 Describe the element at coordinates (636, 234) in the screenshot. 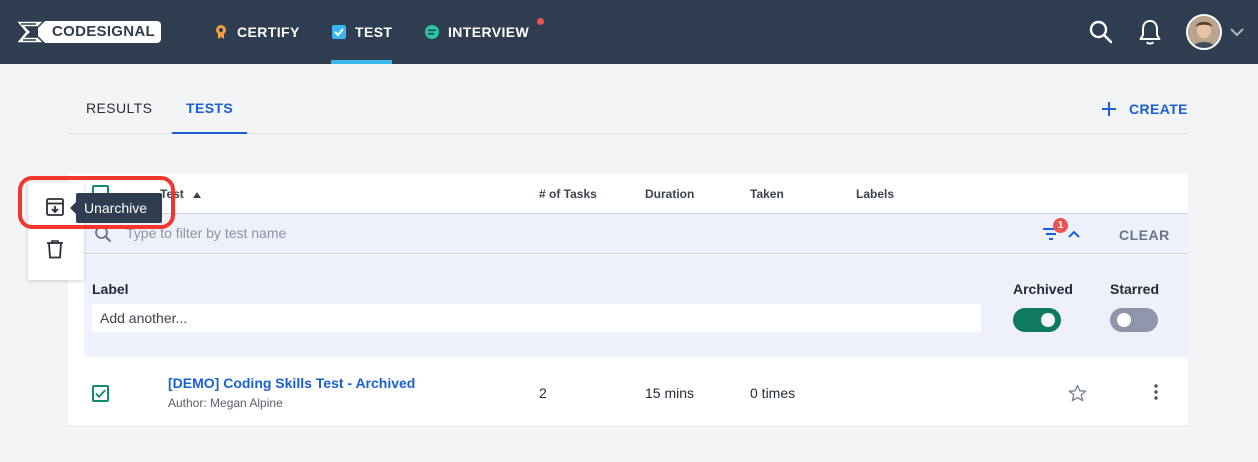

I see `filter-bar: Type to filter by test name 1 CLEAR` at that location.